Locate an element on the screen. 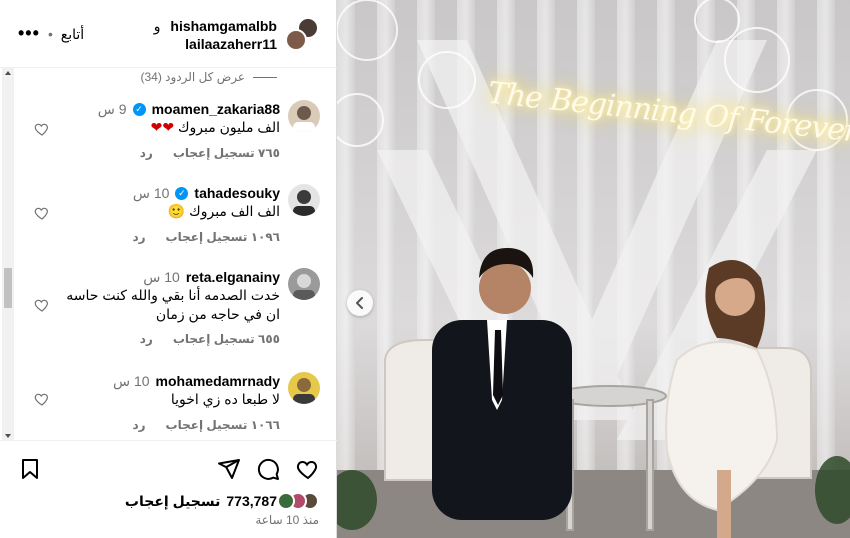 The height and width of the screenshot is (538, 850). follow-button: أتابع • is located at coordinates (66, 34).